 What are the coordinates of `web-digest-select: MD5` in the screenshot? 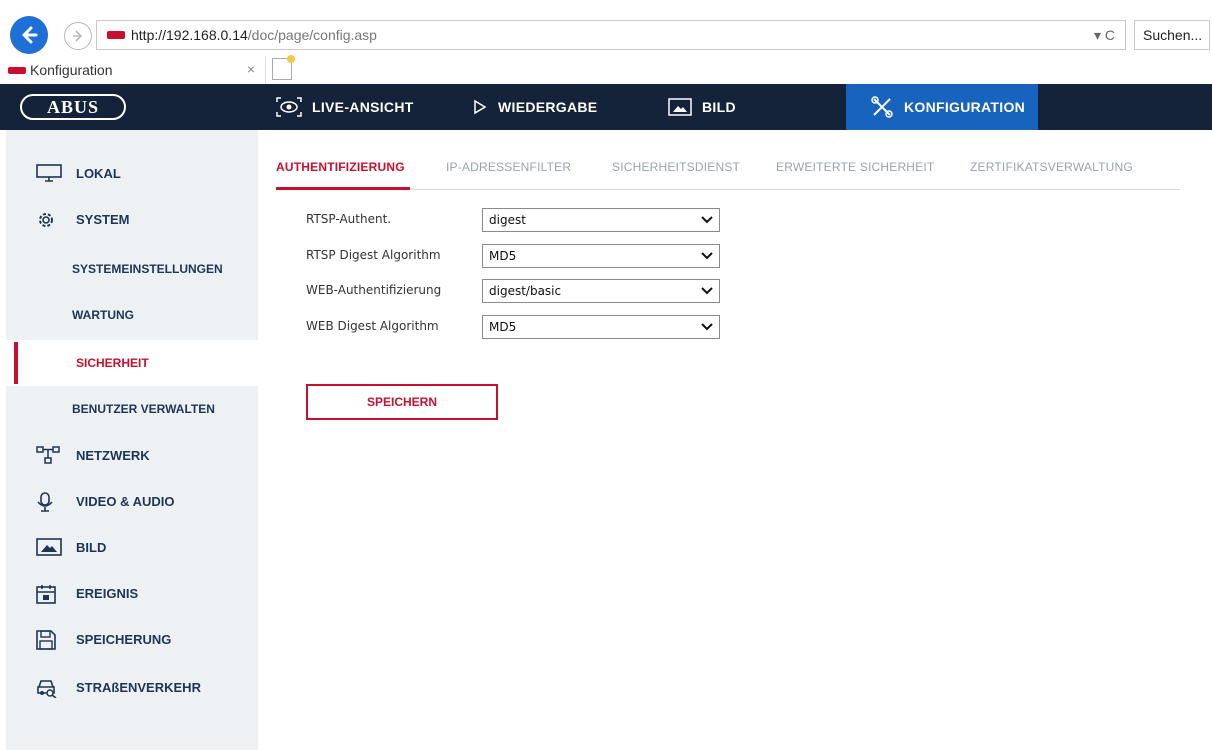 It's located at (601, 327).